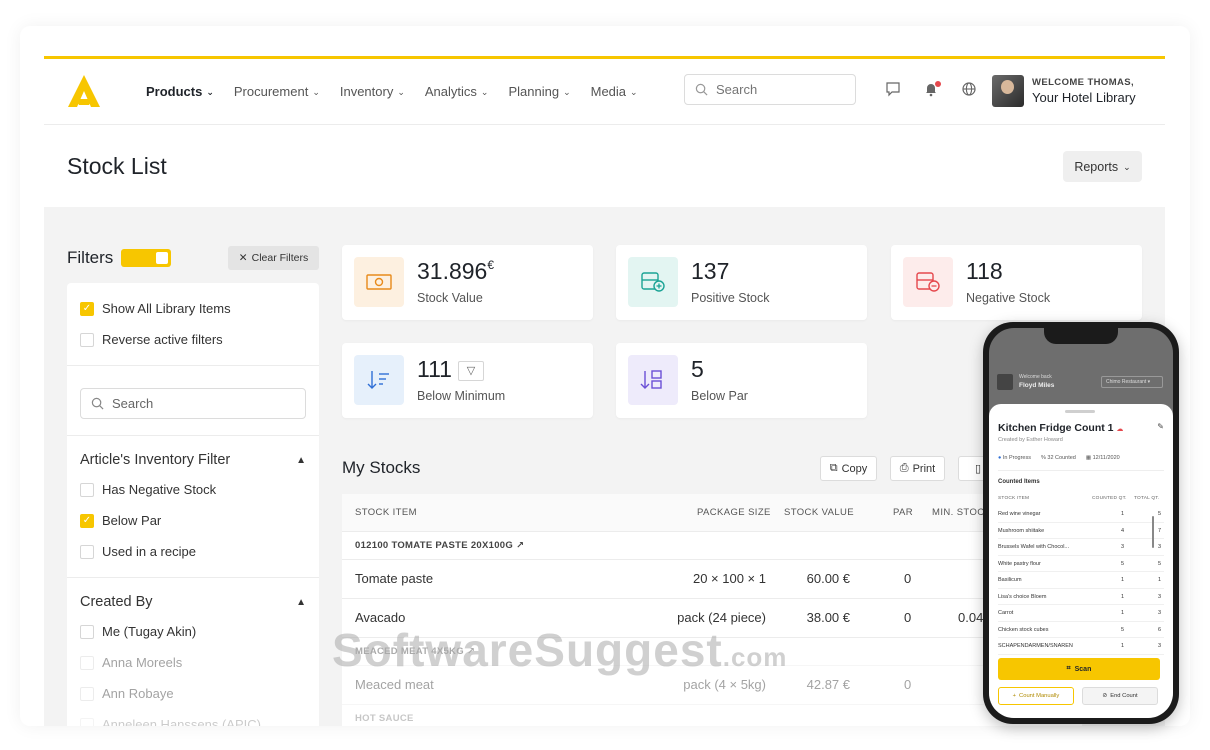 This screenshot has width=1210, height=750. What do you see at coordinates (908, 578) in the screenshot?
I see `cell-par: 0` at bounding box center [908, 578].